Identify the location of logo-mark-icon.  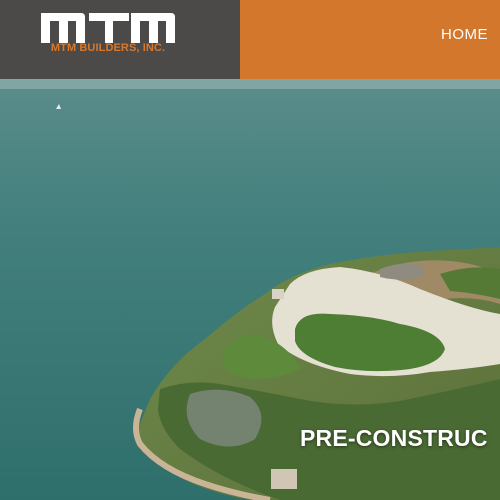
(108, 28).